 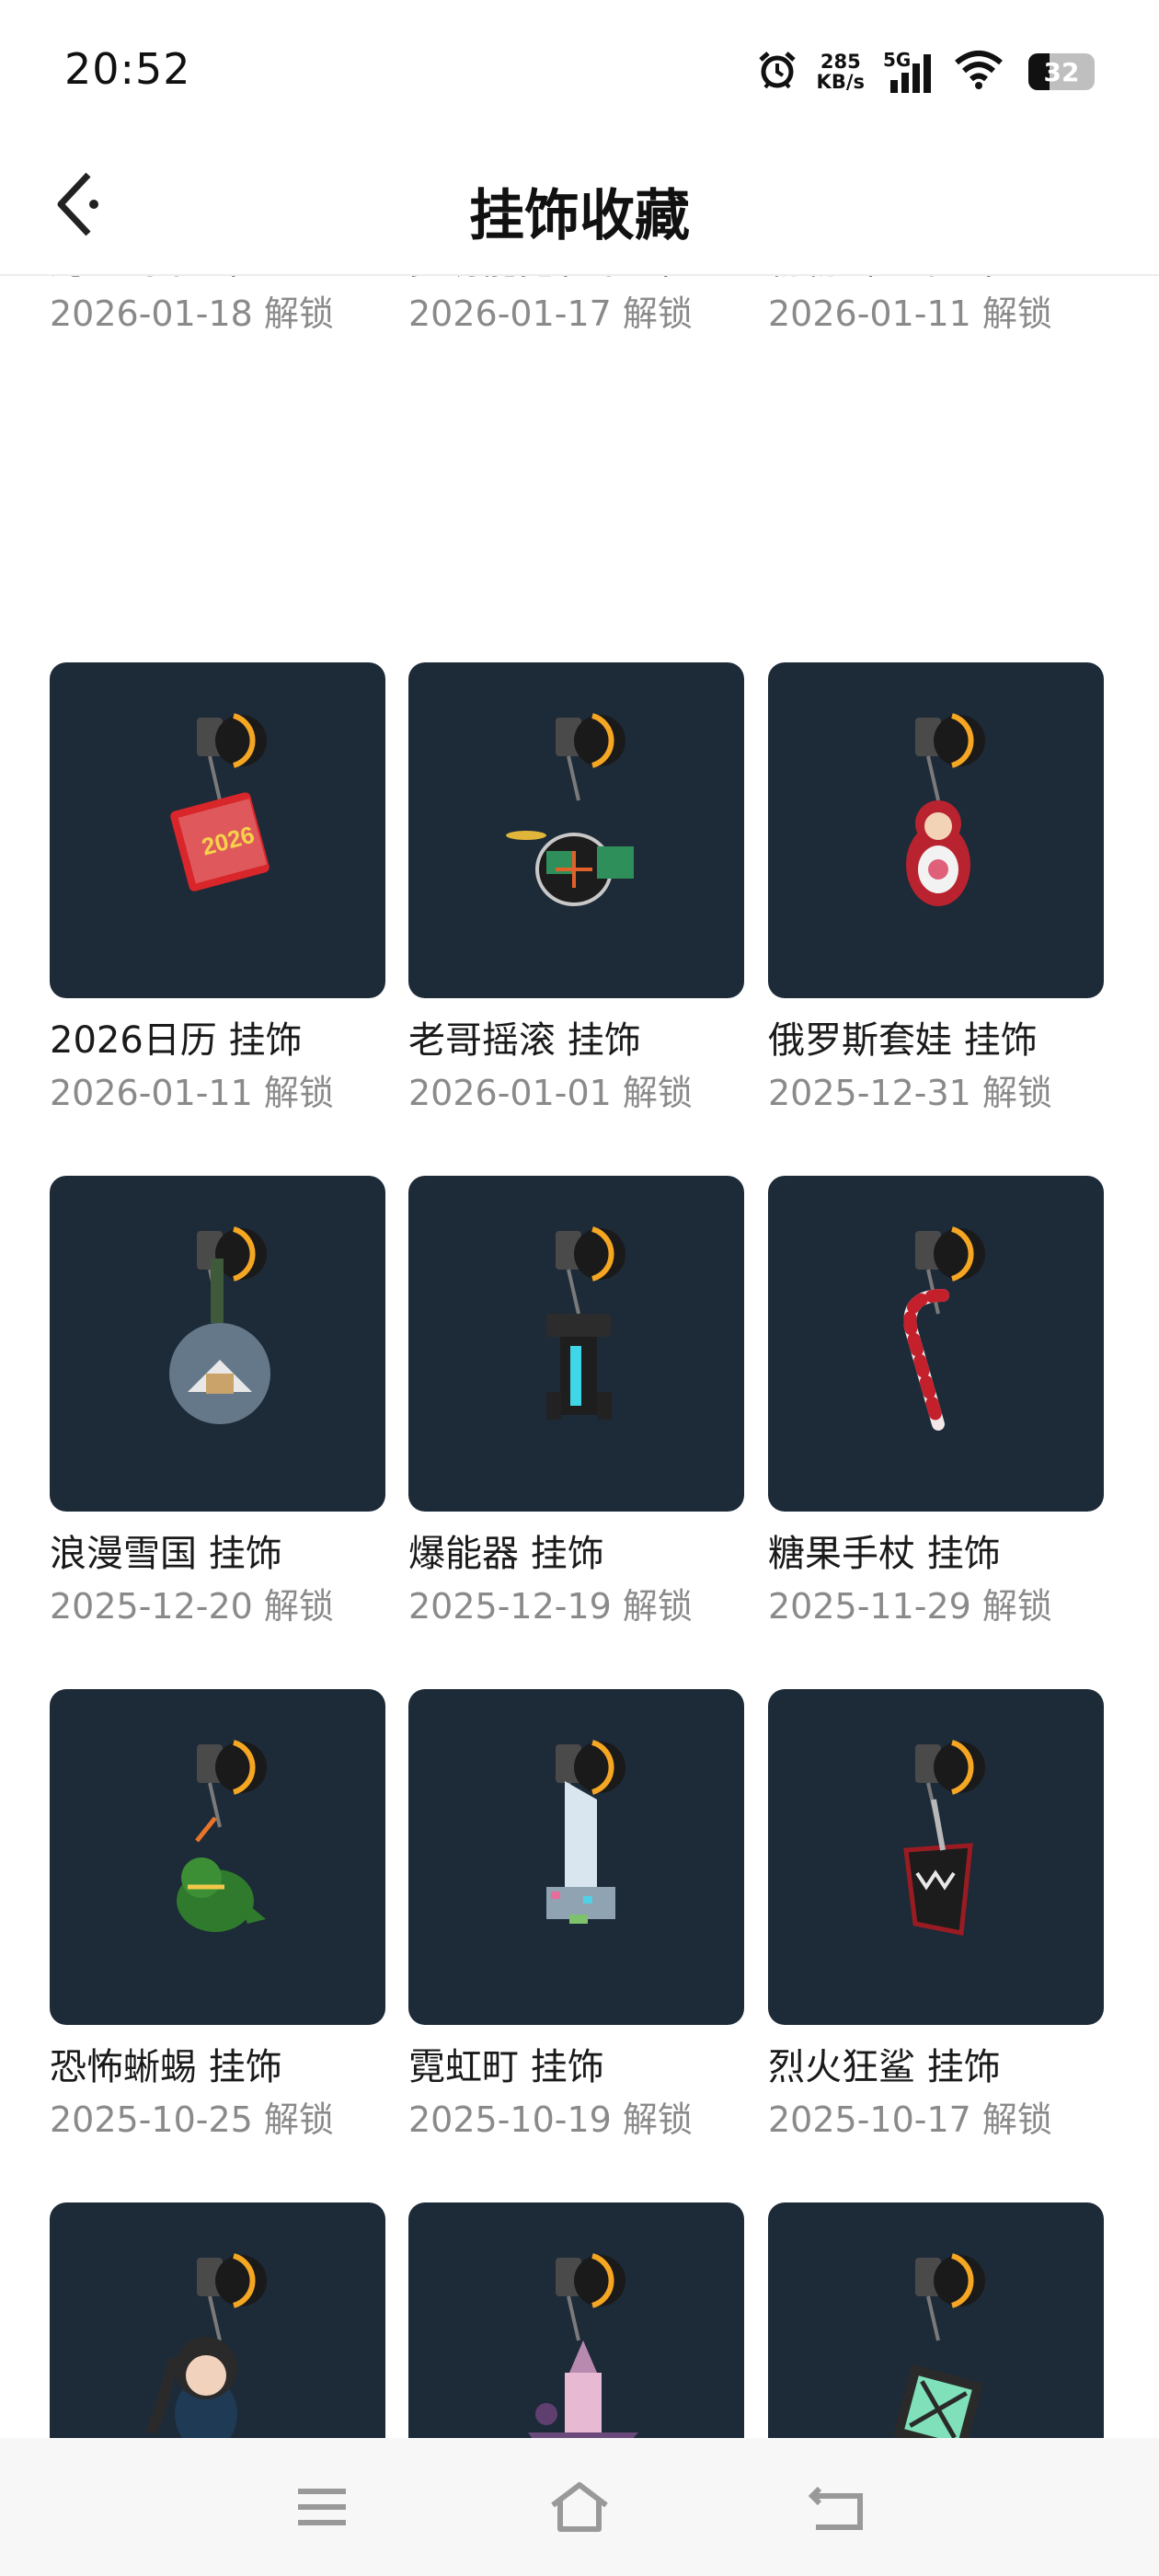 What do you see at coordinates (840, 82) in the screenshot?
I see `network-speed-unit: KB/s` at bounding box center [840, 82].